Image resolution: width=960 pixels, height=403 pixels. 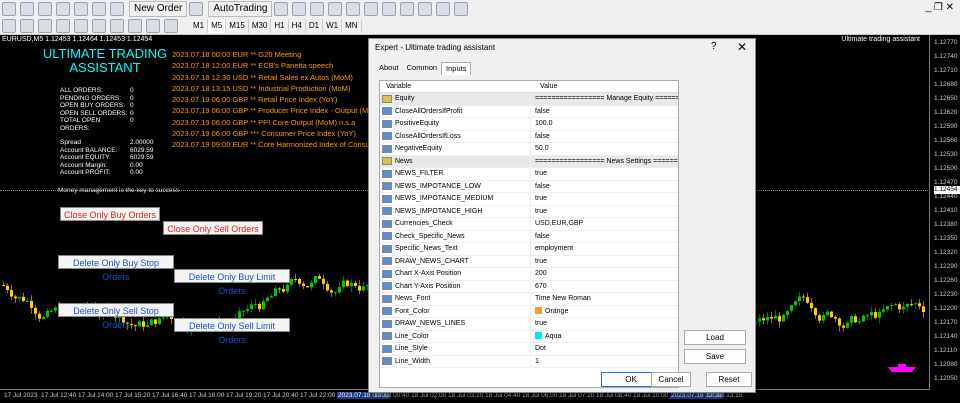 What do you see at coordinates (604, 286) in the screenshot?
I see `param-value: 670` at bounding box center [604, 286].